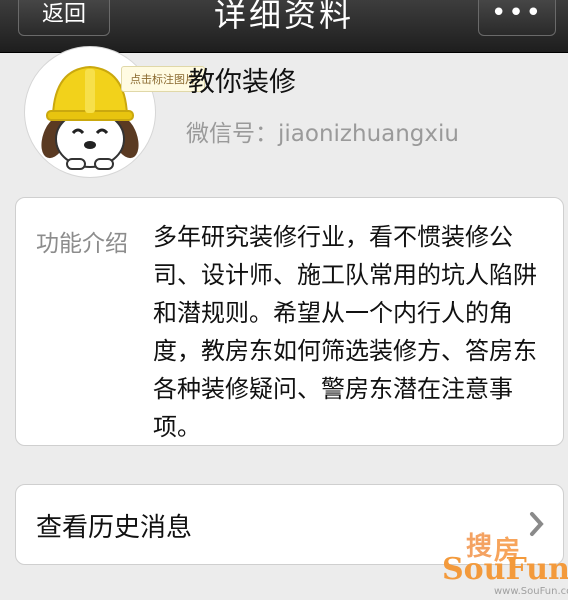 The image size is (568, 600). What do you see at coordinates (284, 26) in the screenshot?
I see `navigation-bar: 返回 详细资料 •••` at bounding box center [284, 26].